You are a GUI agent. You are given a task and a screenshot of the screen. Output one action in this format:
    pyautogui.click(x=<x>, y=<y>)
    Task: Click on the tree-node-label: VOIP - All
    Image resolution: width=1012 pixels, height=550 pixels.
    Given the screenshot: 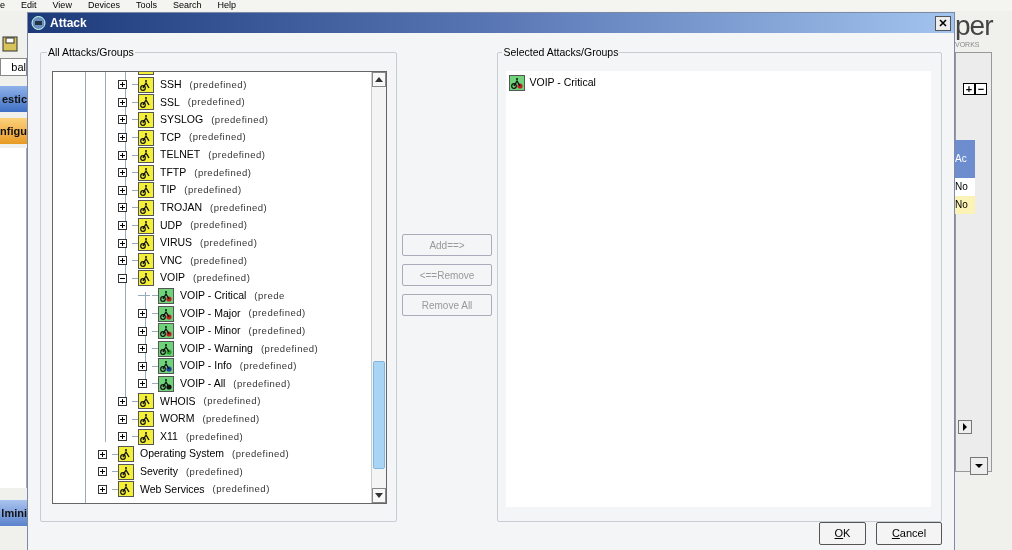 What is the action you would take?
    pyautogui.click(x=203, y=384)
    